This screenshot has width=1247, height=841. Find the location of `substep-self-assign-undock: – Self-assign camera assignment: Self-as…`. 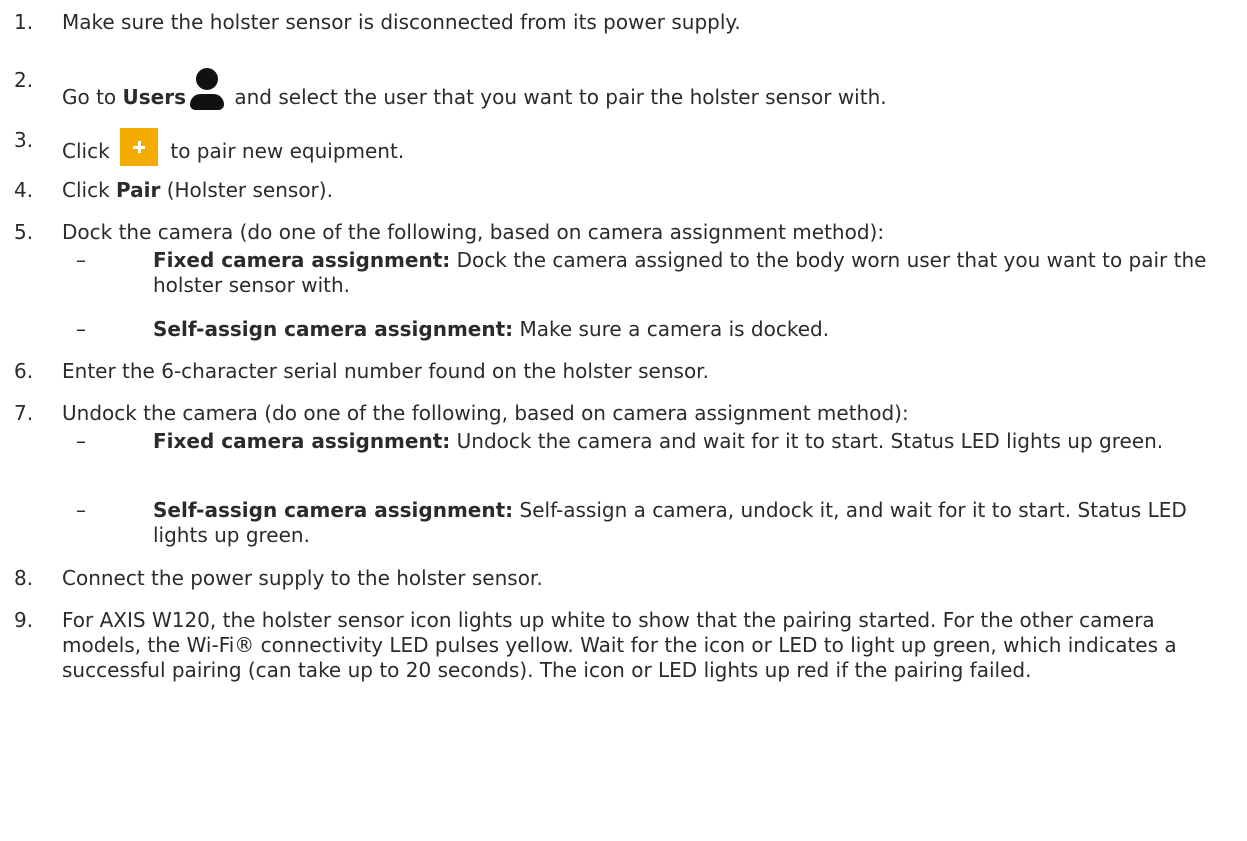

substep-self-assign-undock: – Self-assign camera assignment: Self-as… is located at coordinates (648, 523).